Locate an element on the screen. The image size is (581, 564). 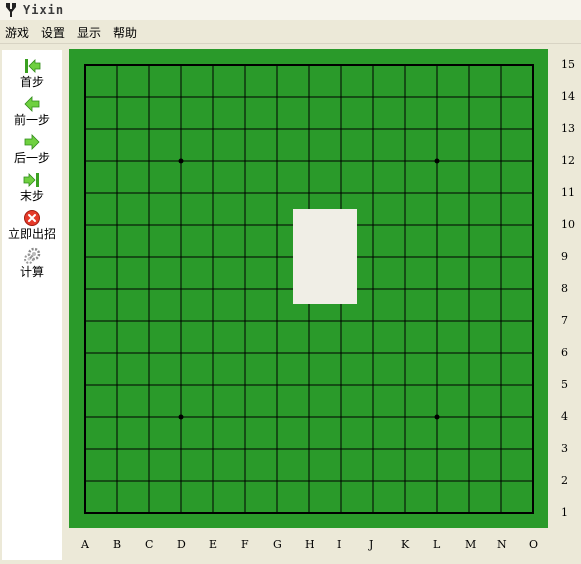
board-point-E1 is located at coordinates (213, 513).